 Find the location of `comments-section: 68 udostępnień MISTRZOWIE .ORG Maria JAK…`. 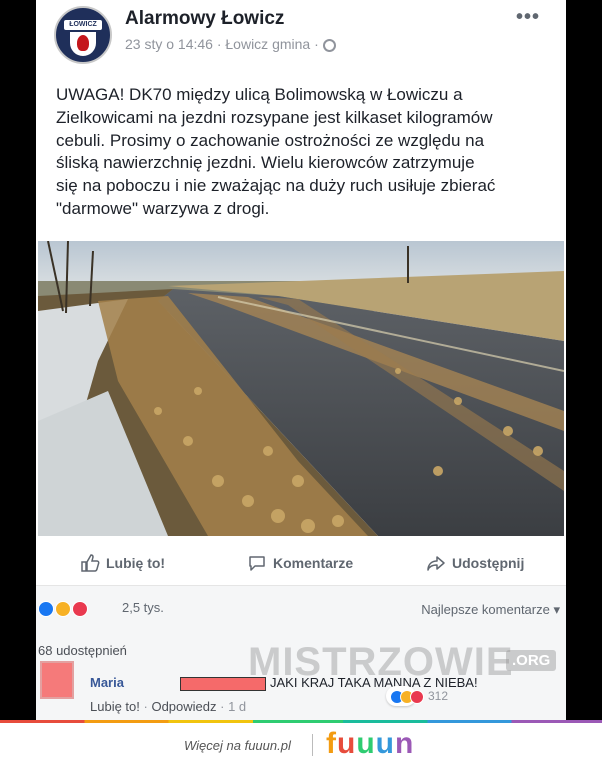

comments-section: 68 udostępnień MISTRZOWIE .ORG Maria JAK… is located at coordinates (301, 675).